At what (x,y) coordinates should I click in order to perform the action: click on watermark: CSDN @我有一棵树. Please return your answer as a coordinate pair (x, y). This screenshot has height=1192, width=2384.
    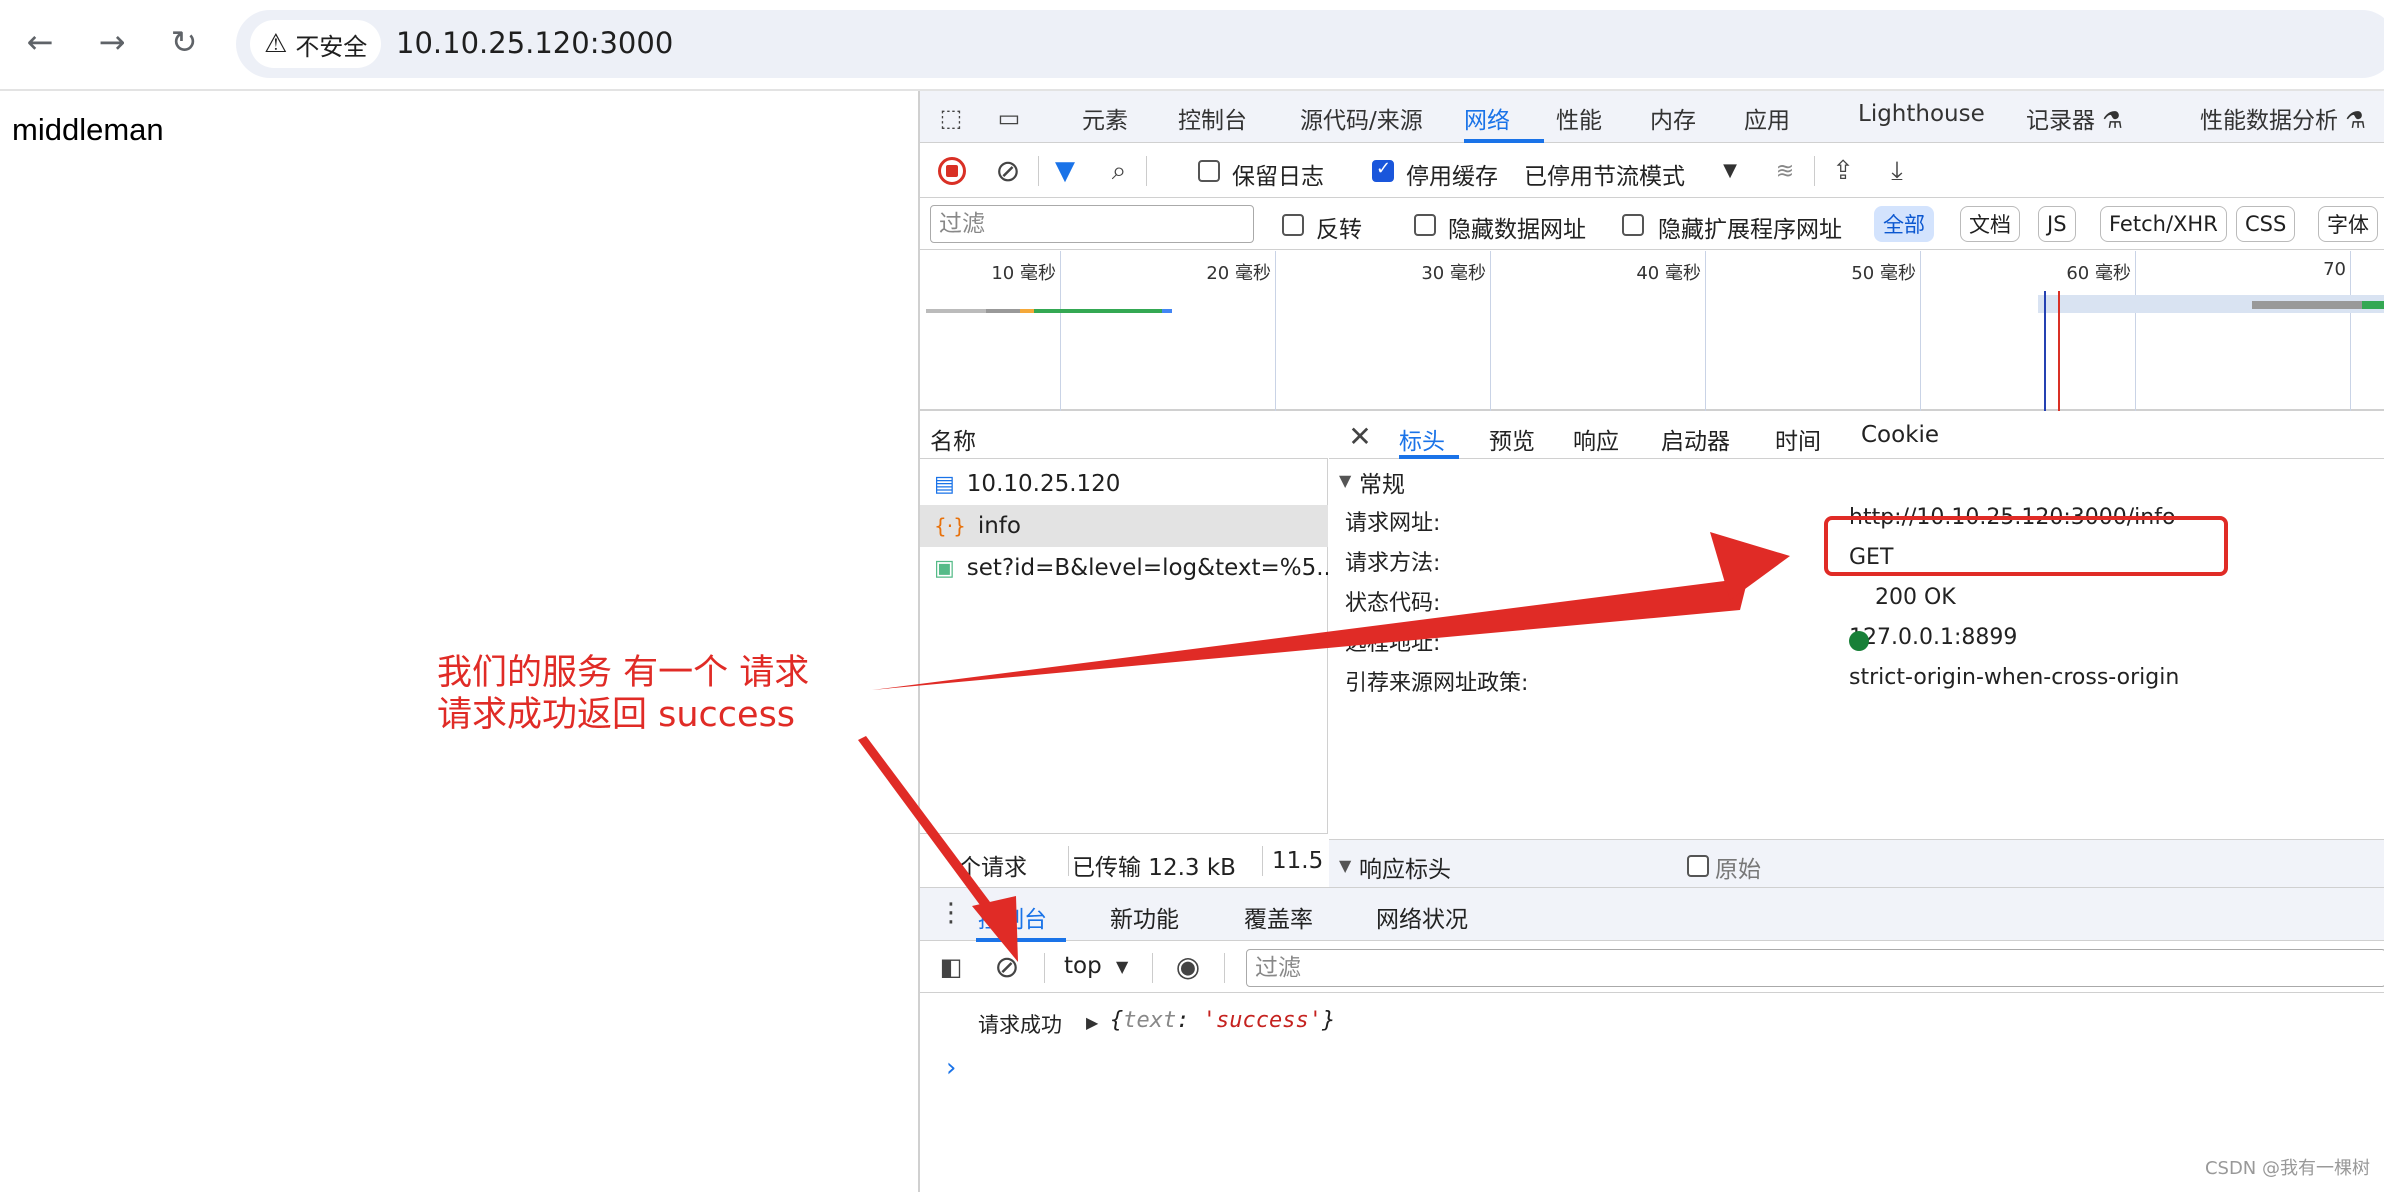
    Looking at the image, I should click on (2287, 1168).